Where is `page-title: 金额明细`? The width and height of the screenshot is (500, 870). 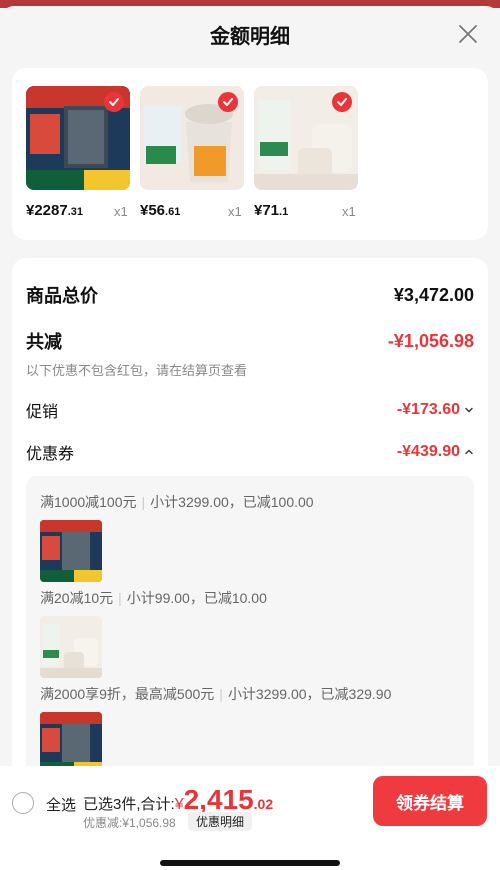 page-title: 金额明细 is located at coordinates (250, 37).